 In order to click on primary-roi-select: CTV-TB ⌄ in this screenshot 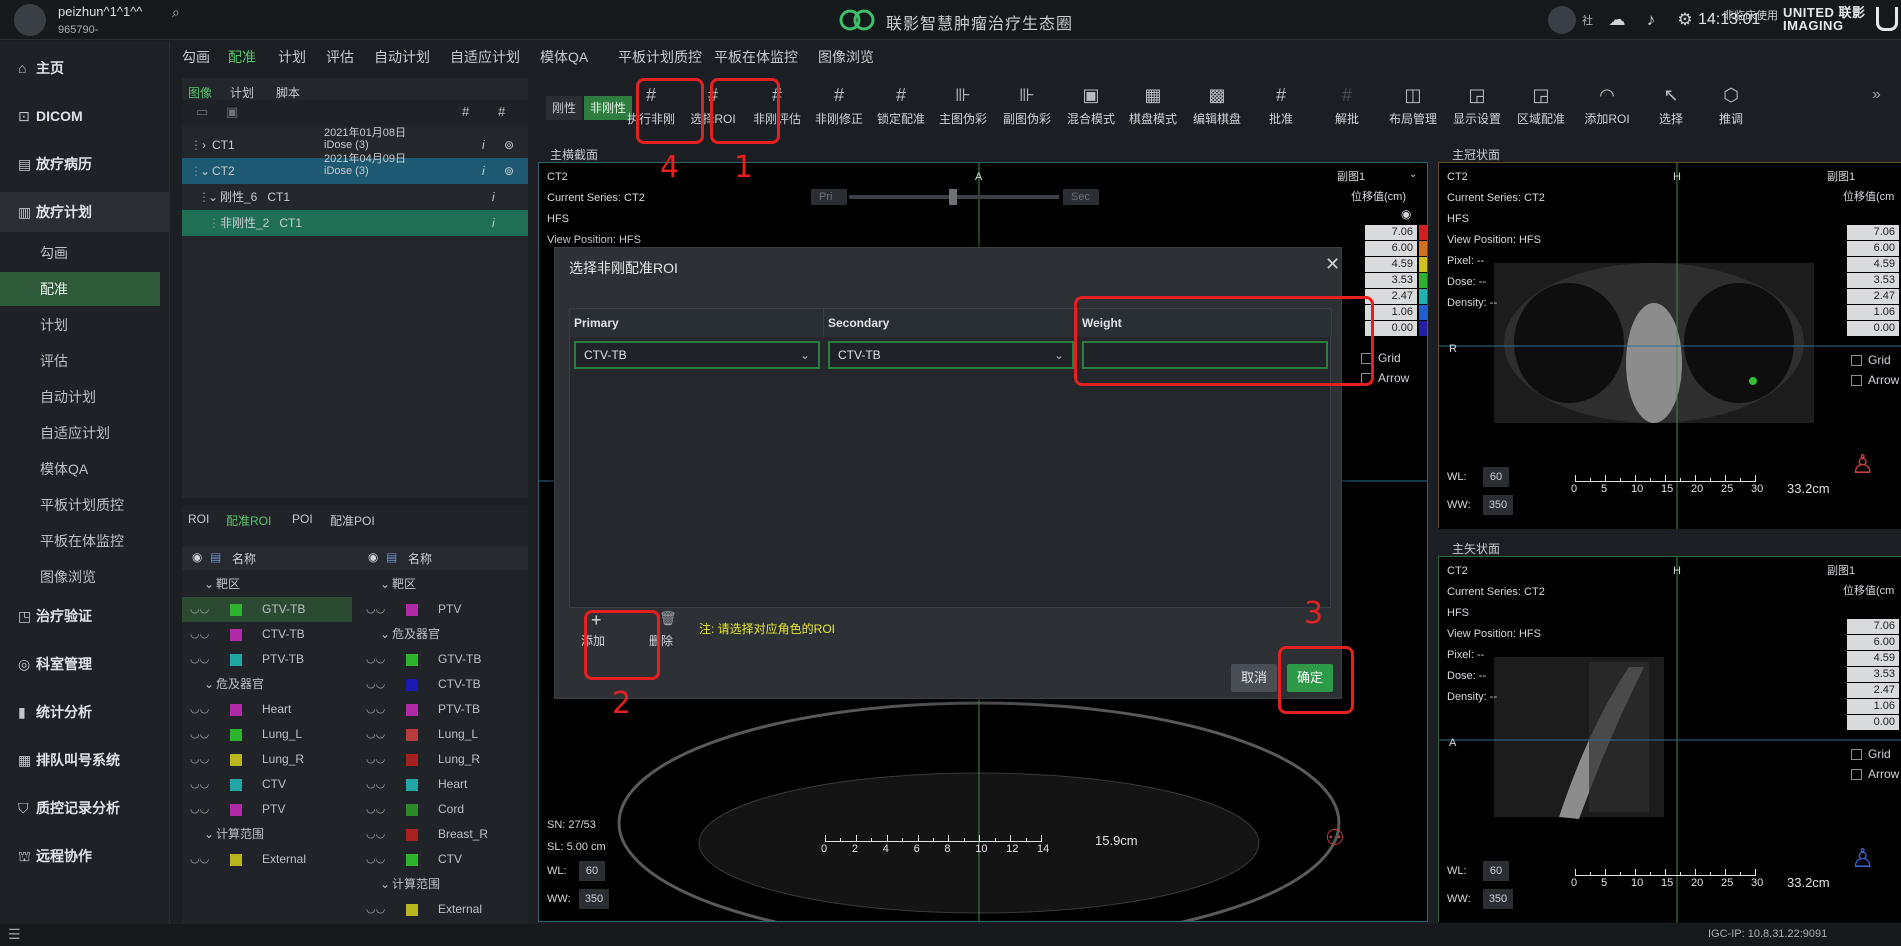, I will do `click(697, 355)`.